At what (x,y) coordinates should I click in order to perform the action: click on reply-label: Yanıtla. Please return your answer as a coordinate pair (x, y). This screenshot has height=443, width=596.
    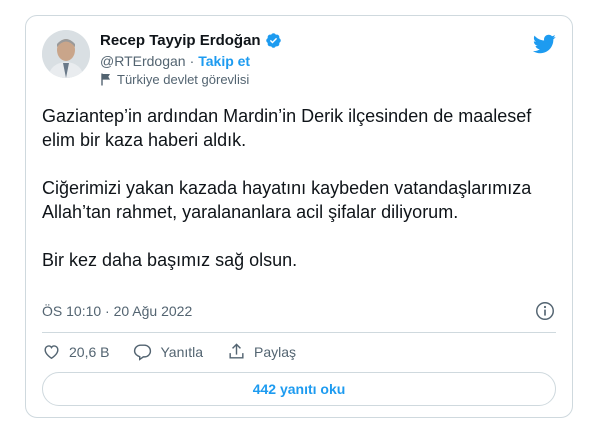
    Looking at the image, I should click on (182, 351).